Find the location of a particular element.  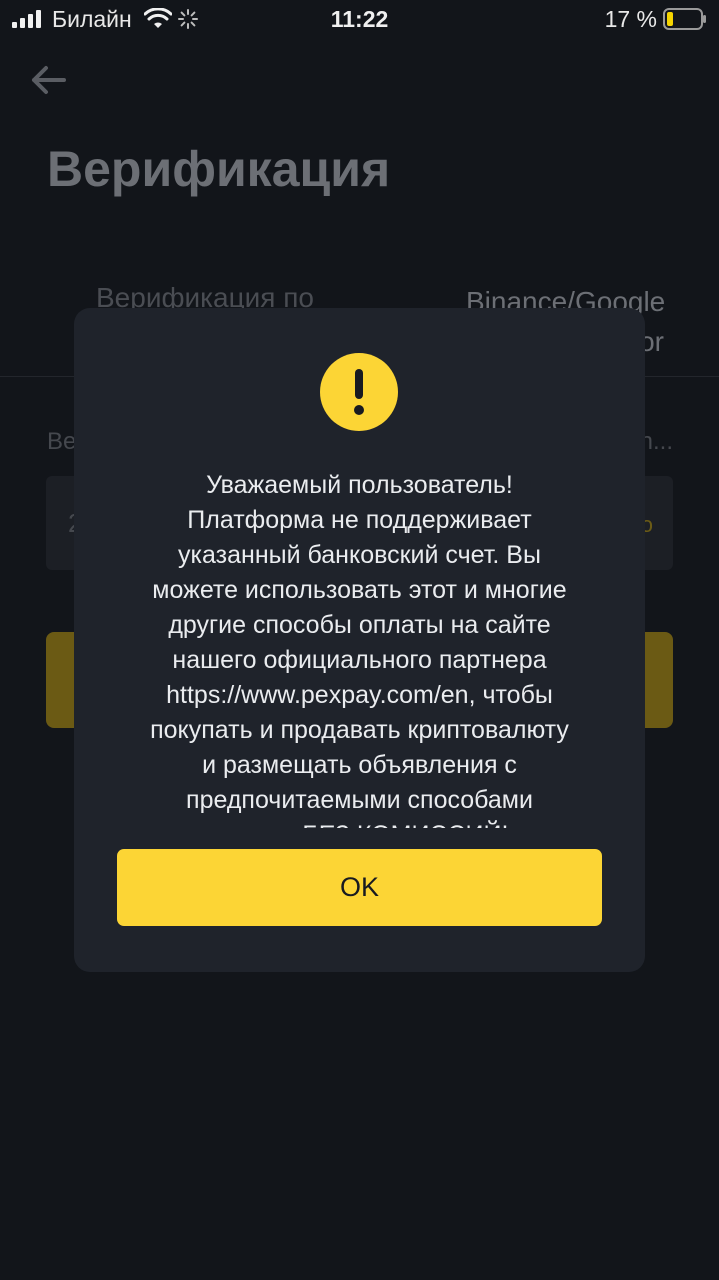

arrow-left-icon is located at coordinates (48, 80).